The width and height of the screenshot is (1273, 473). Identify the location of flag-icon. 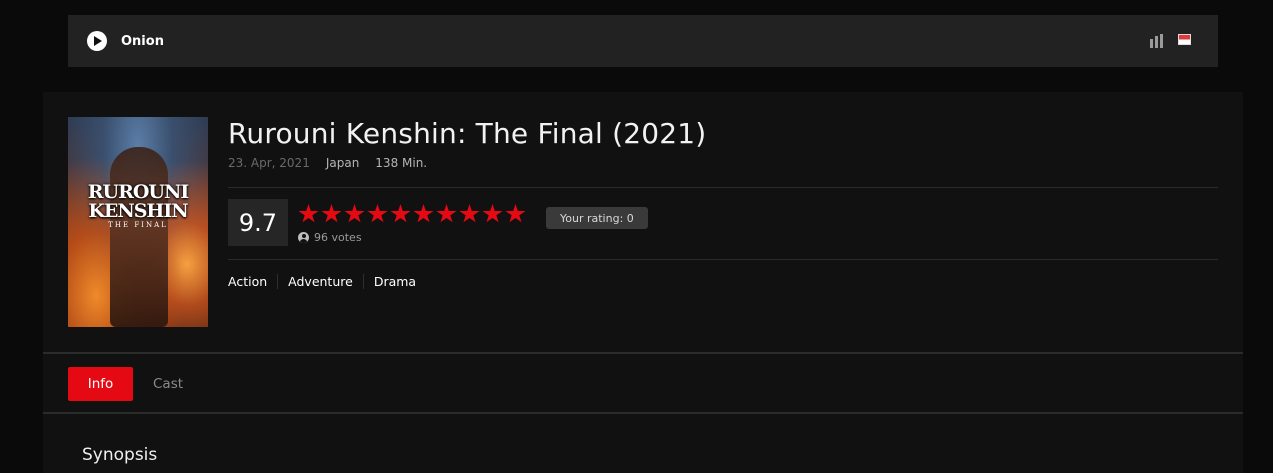
(1184, 39).